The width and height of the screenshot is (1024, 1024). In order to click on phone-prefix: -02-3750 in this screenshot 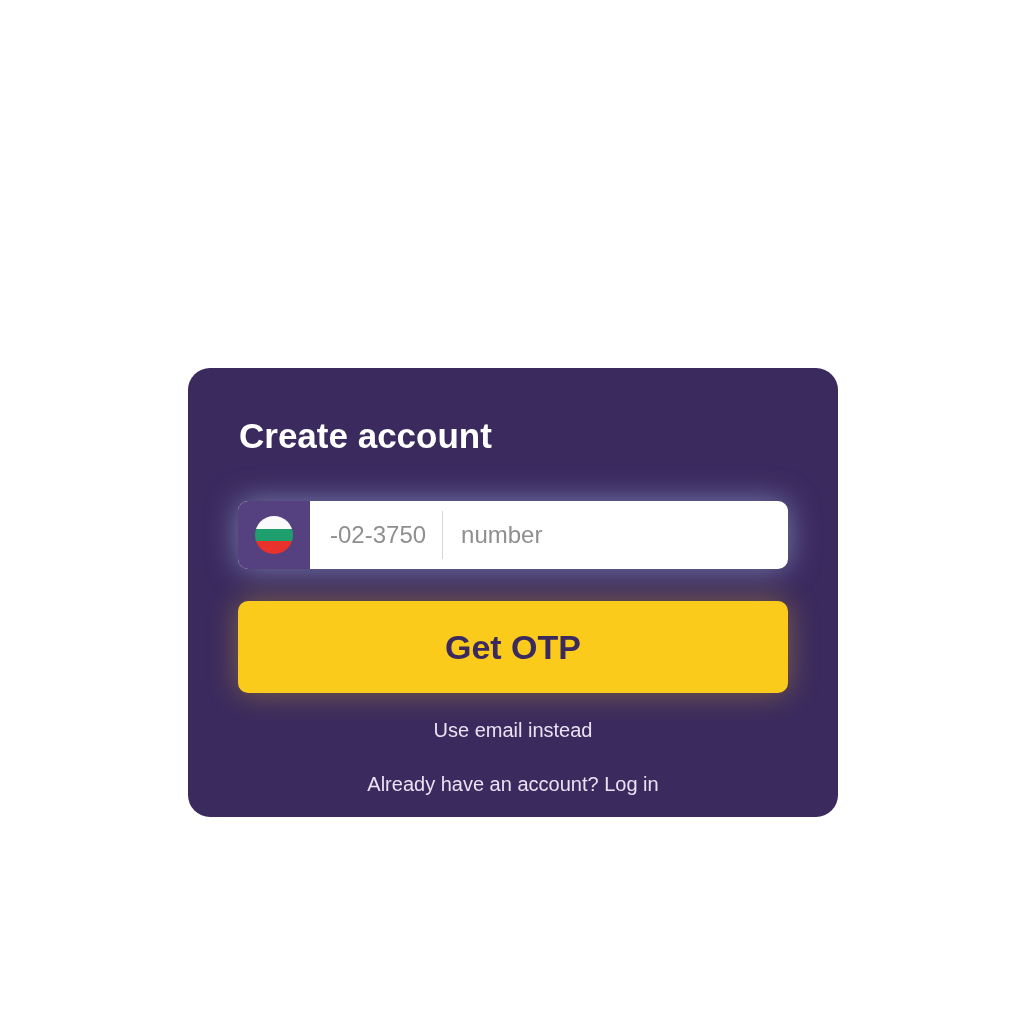, I will do `click(379, 535)`.